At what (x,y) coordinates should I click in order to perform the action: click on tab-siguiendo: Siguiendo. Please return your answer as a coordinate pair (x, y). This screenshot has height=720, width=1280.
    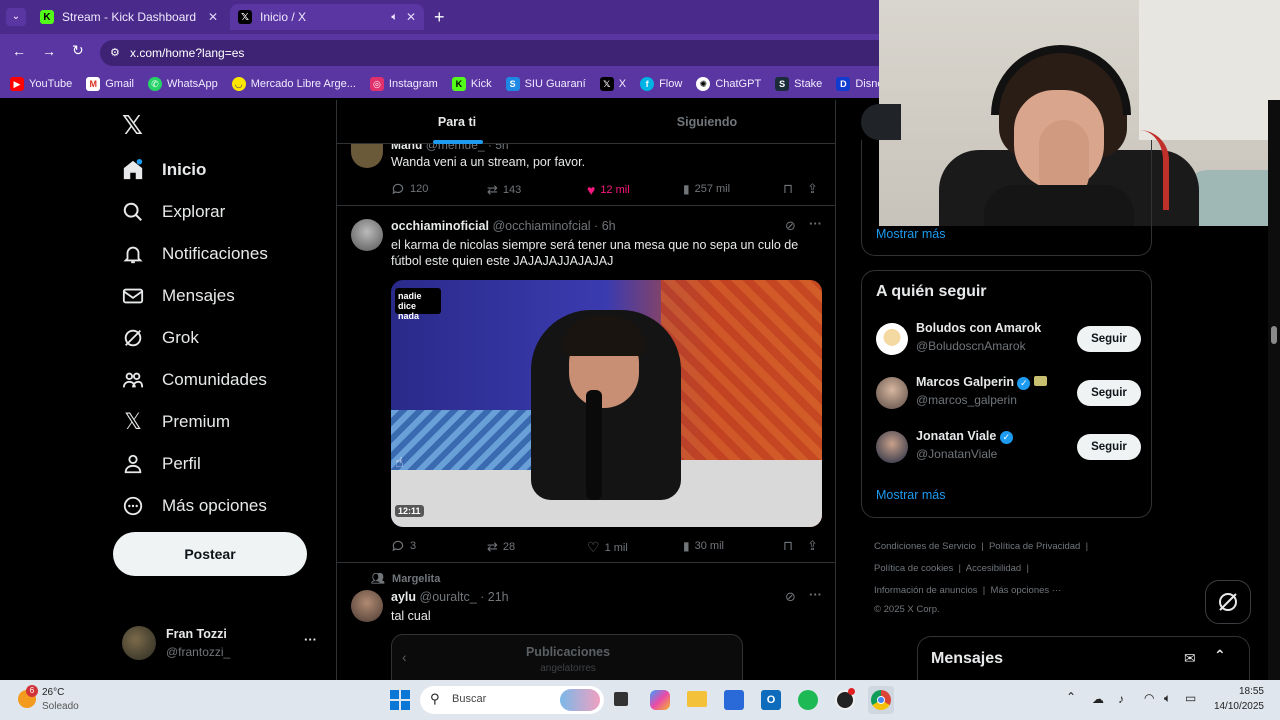
    Looking at the image, I should click on (707, 122).